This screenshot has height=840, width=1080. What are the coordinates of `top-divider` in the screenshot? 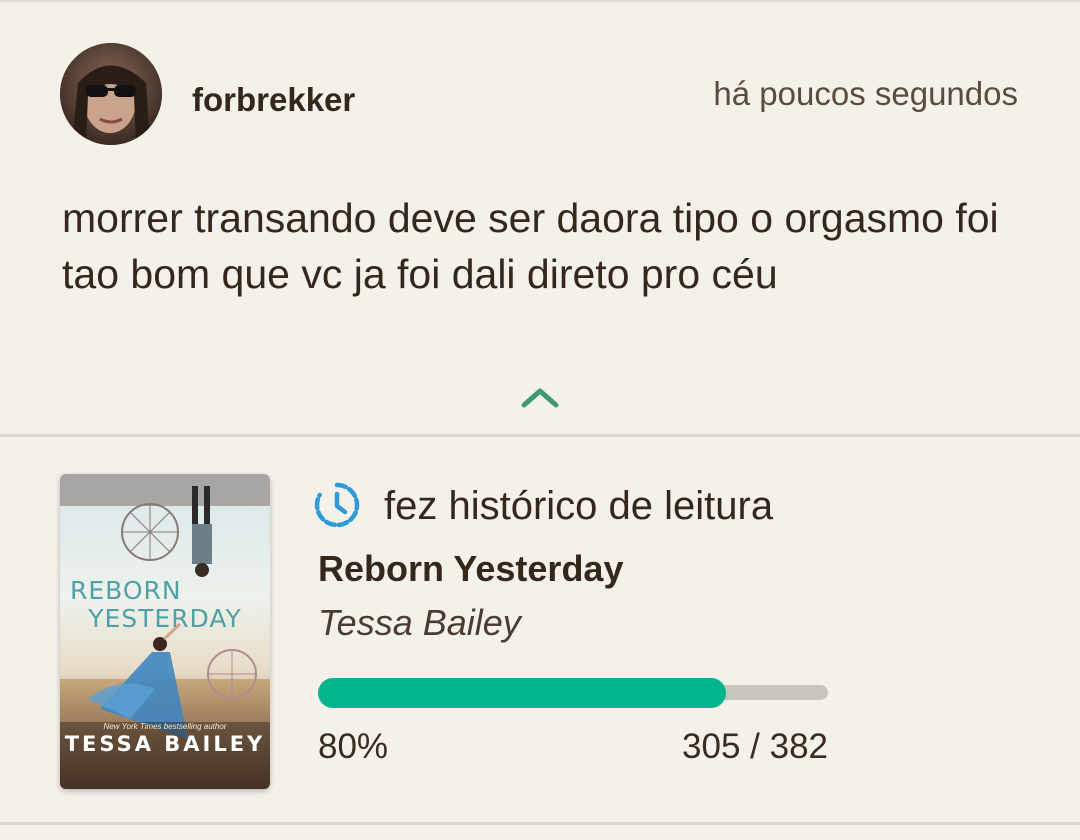 It's located at (540, 1).